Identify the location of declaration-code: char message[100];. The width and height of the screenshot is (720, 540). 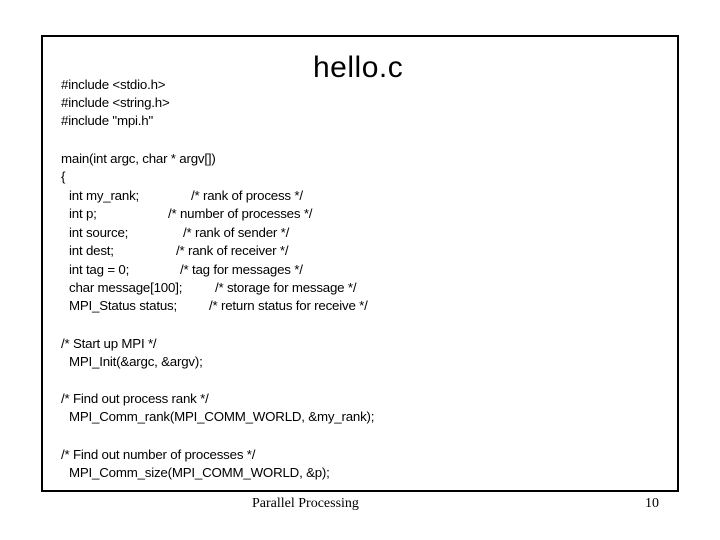
(126, 287).